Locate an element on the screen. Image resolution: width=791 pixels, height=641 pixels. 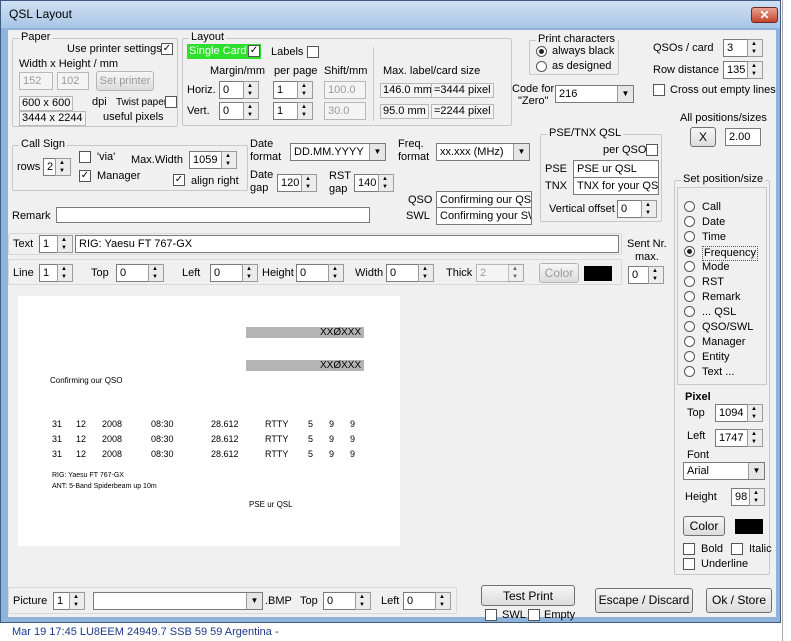
bold-checkbox is located at coordinates (689, 549).